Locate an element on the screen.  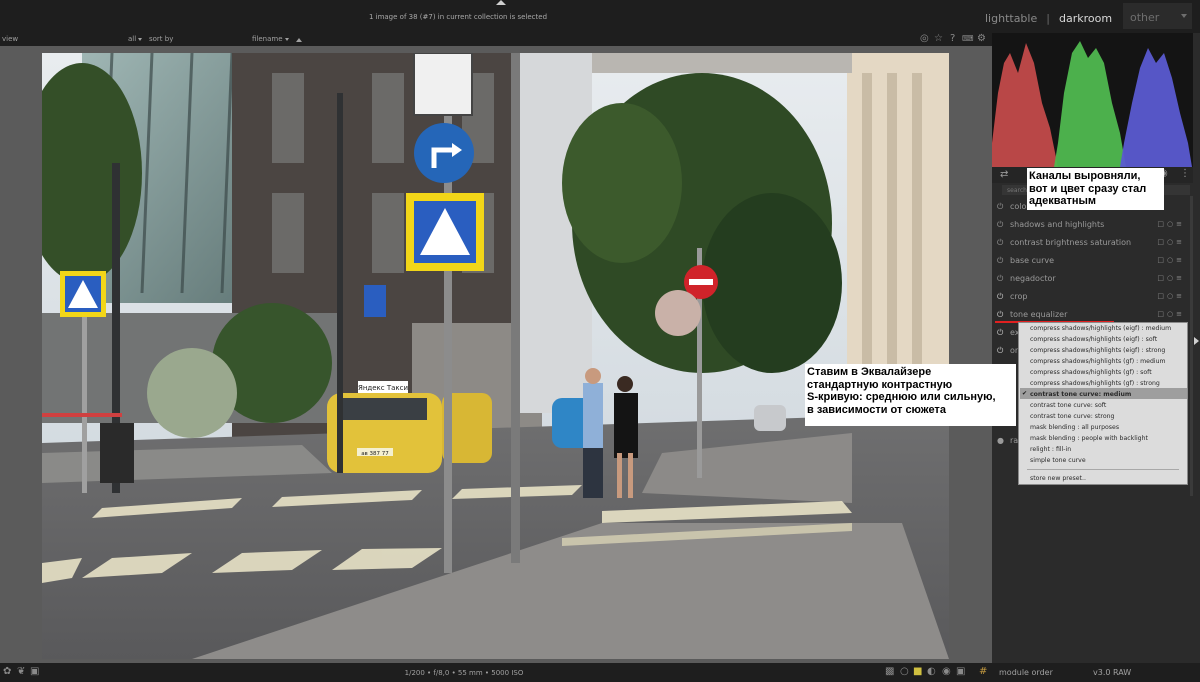
histogram is located at coordinates (1092, 100).